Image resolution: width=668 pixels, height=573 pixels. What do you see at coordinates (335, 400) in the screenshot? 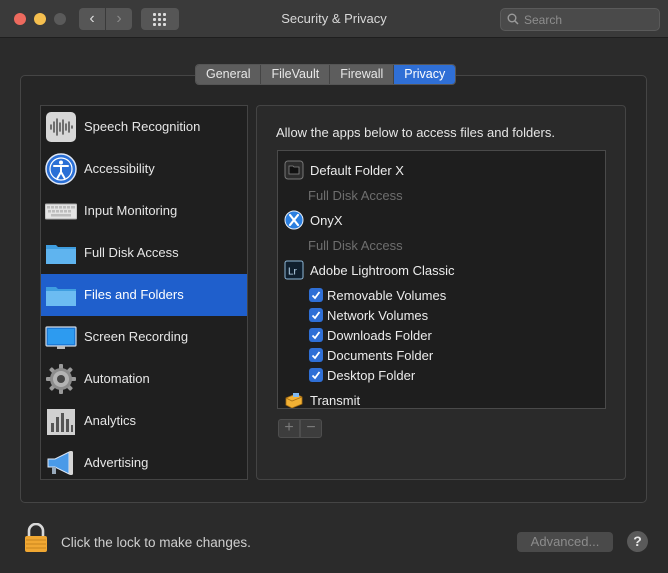
I see `app-name: Transmit` at bounding box center [335, 400].